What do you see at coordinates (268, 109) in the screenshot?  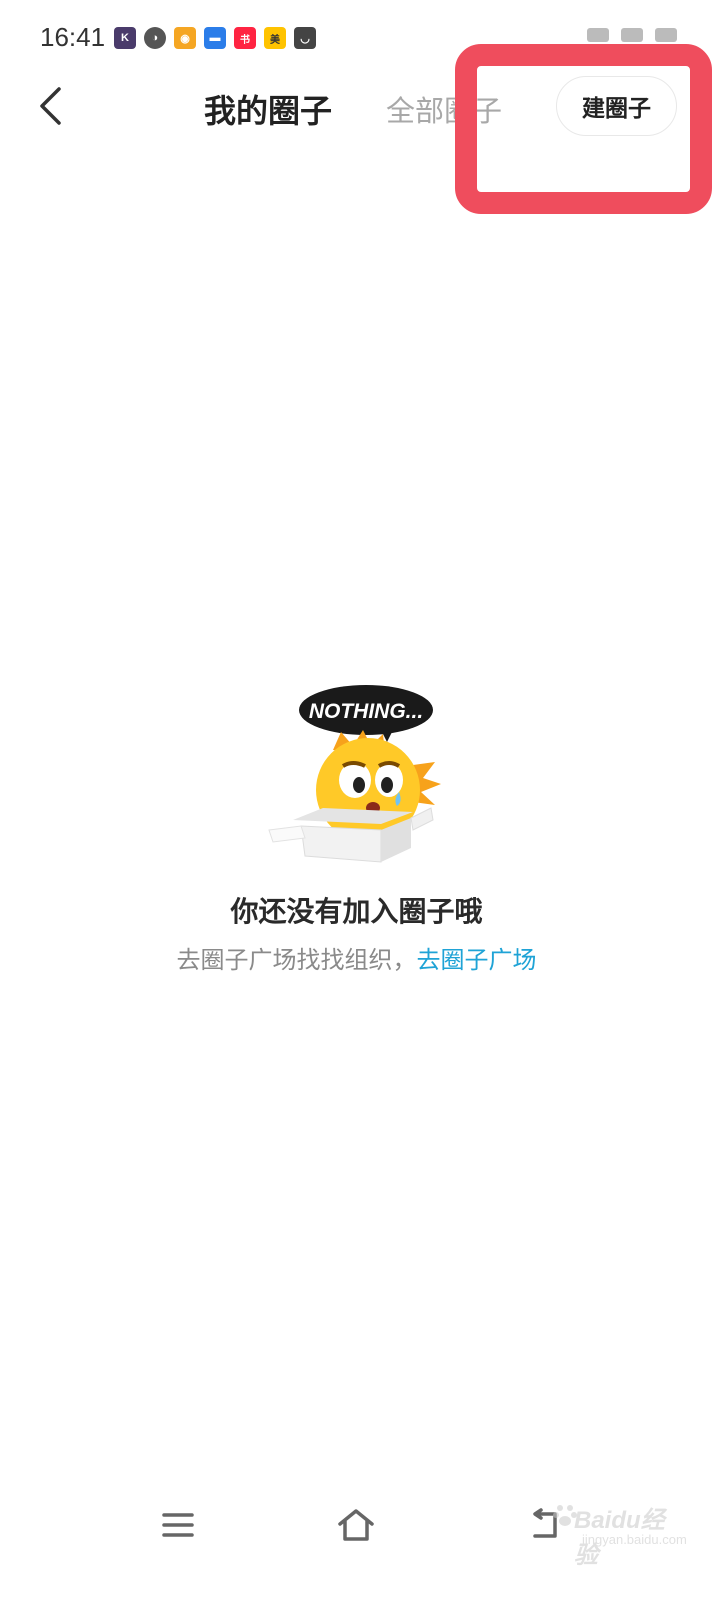 I see `tab-my-circles: 我的圈子` at bounding box center [268, 109].